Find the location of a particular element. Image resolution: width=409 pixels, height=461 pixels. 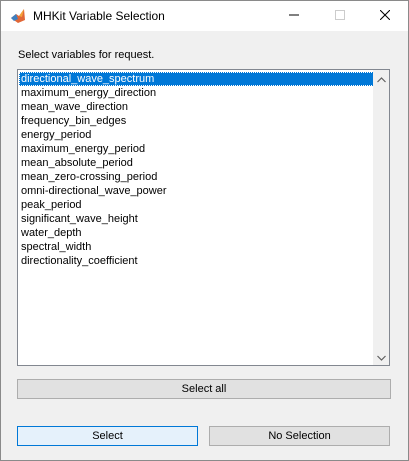

list-item: maximum_energy_period is located at coordinates (196, 149).